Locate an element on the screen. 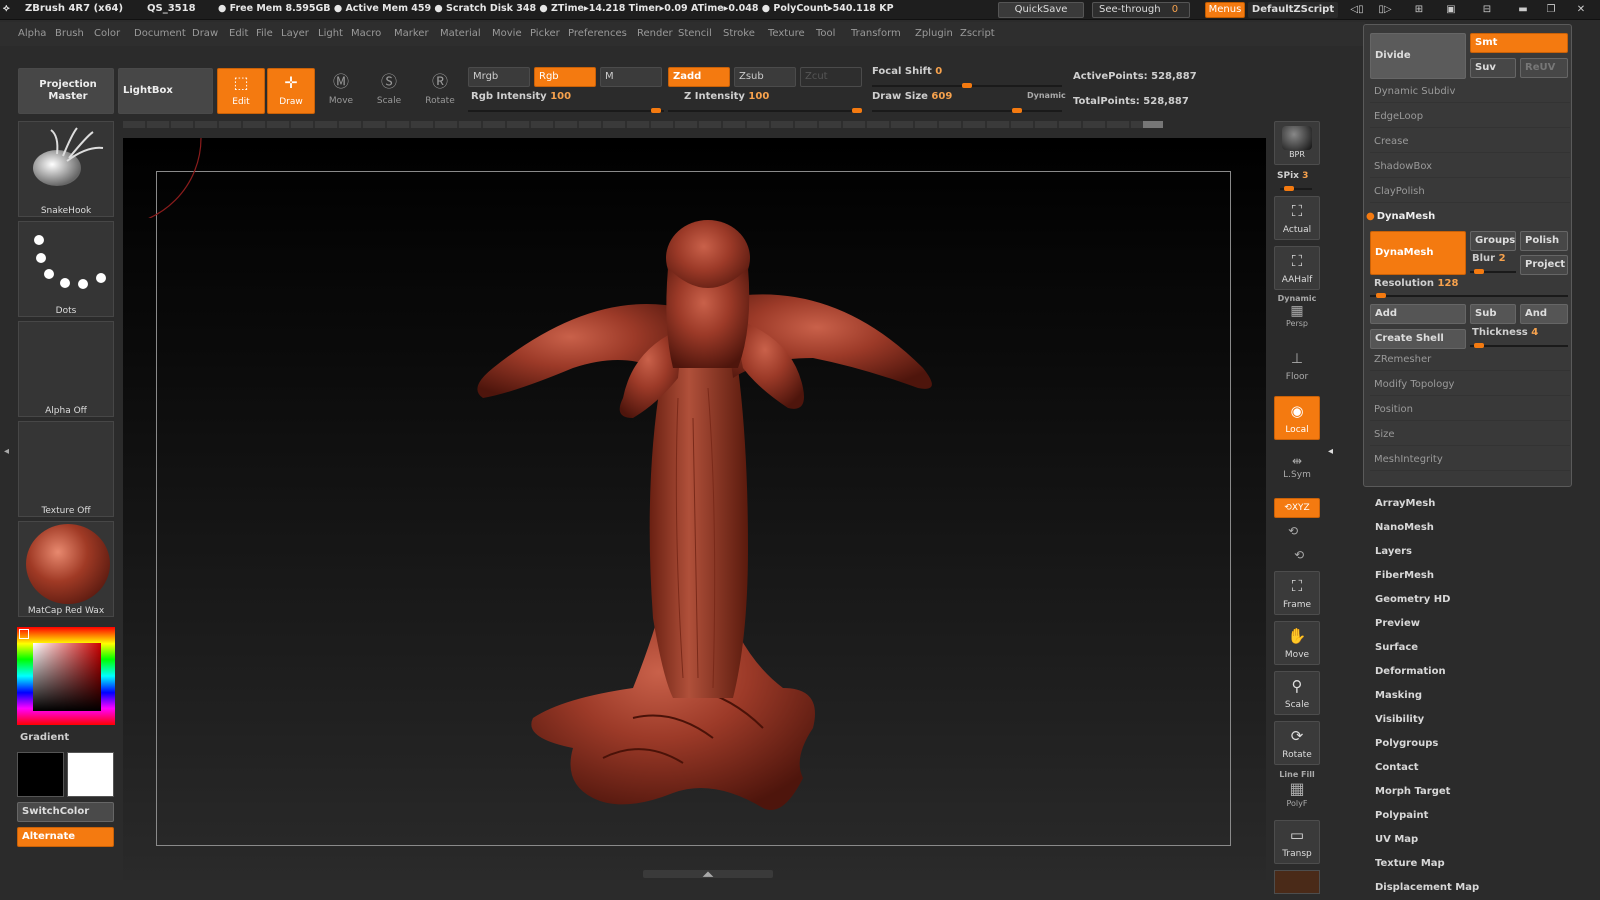 The height and width of the screenshot is (900, 1600). menu-tool: Tool is located at coordinates (825, 33).